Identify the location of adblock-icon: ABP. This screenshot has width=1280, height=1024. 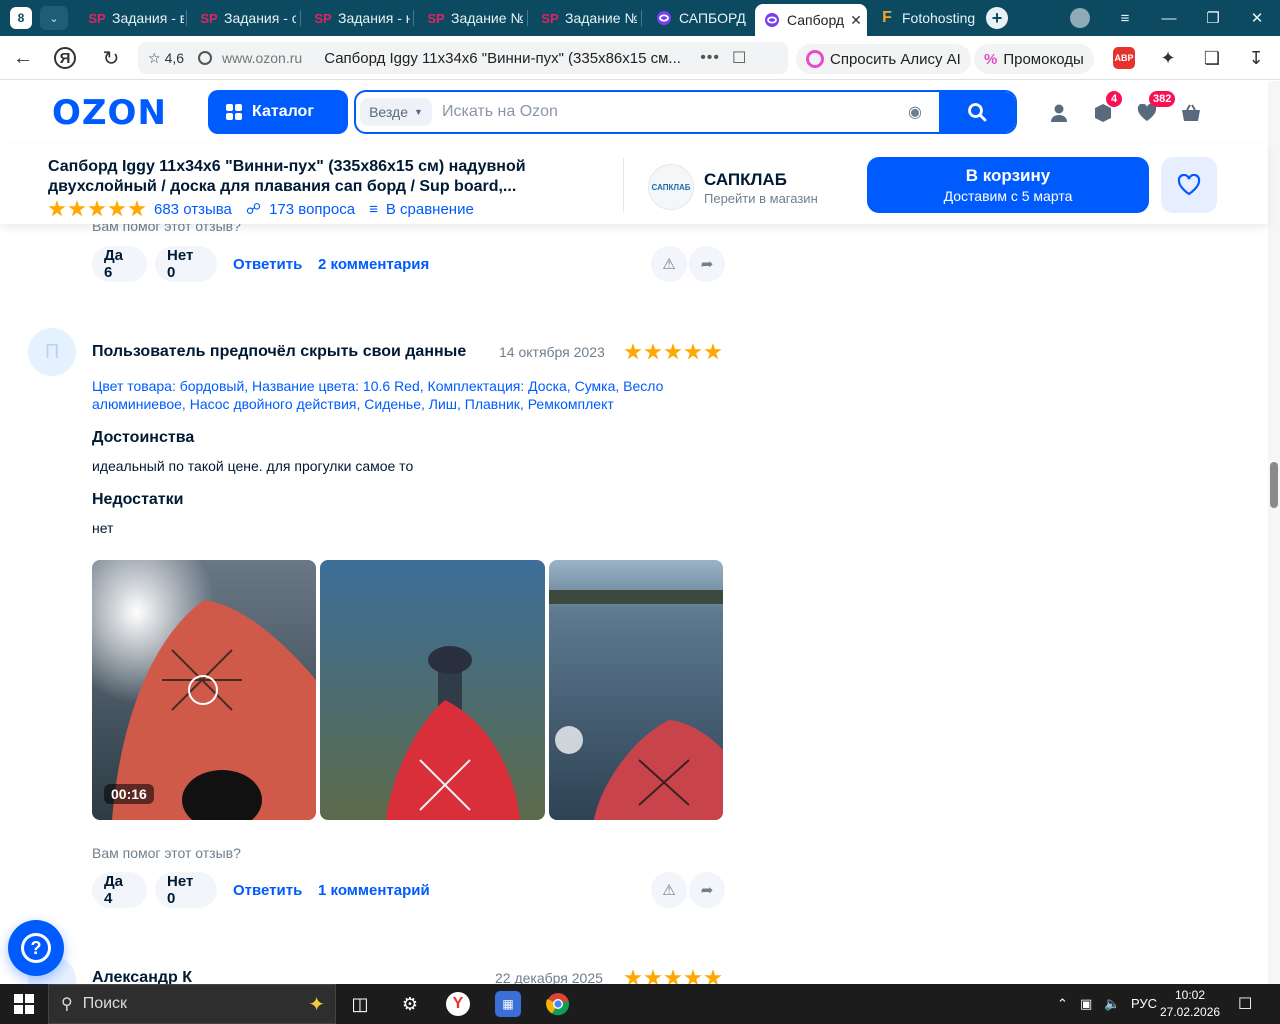
(1124, 58).